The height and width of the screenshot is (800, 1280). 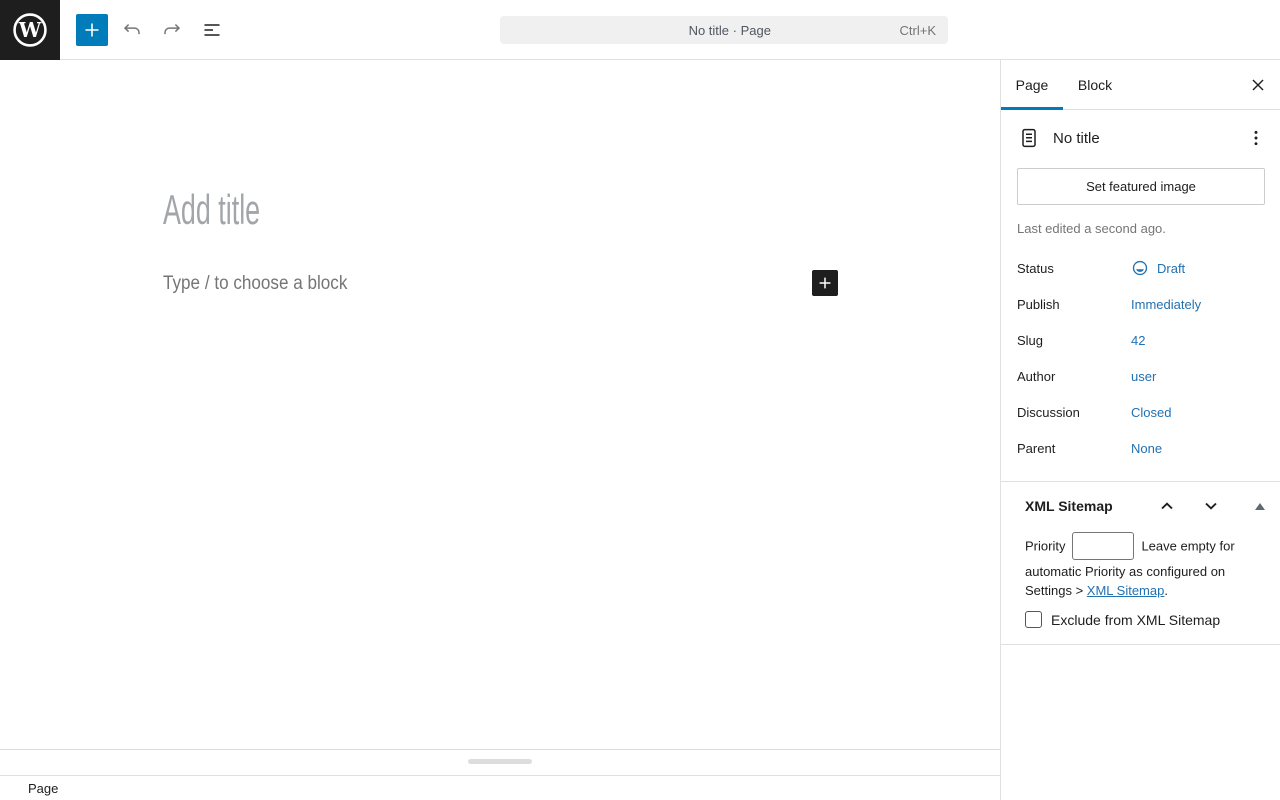 What do you see at coordinates (255, 284) in the screenshot?
I see `empty-block-paragraph: Type / to choose a block` at bounding box center [255, 284].